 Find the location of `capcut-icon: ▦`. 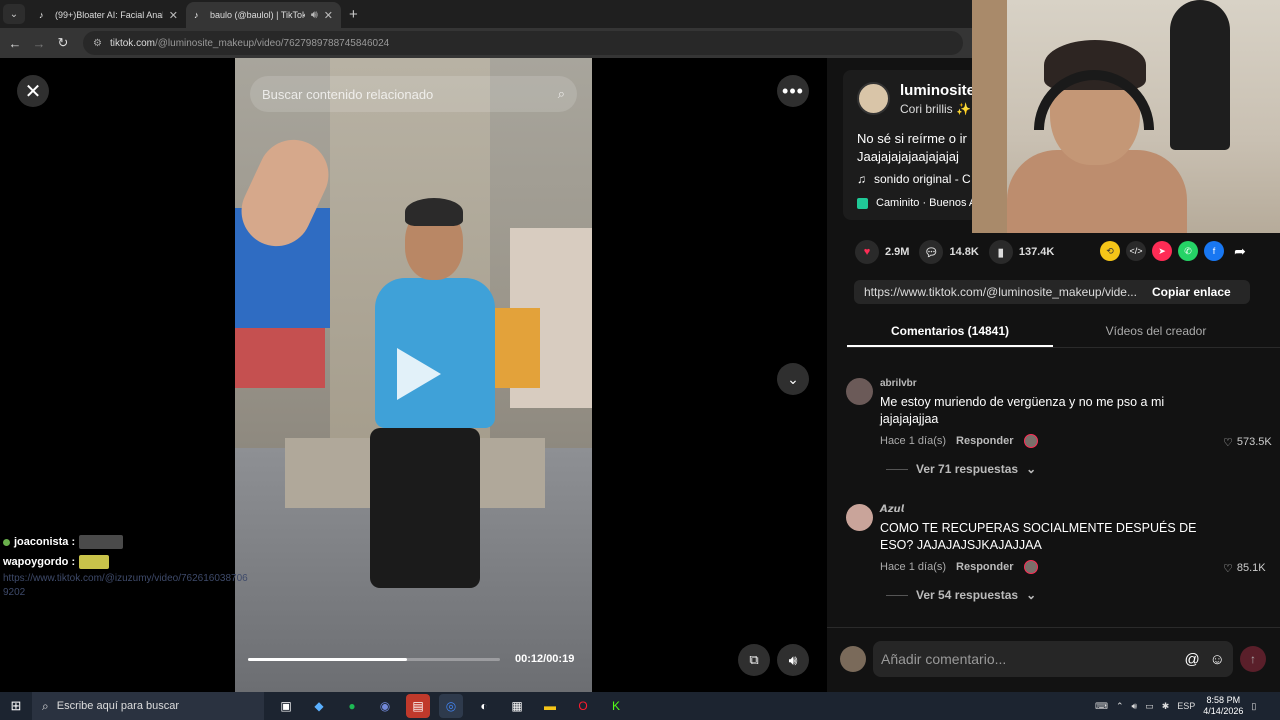

capcut-icon: ▦ is located at coordinates (517, 706).